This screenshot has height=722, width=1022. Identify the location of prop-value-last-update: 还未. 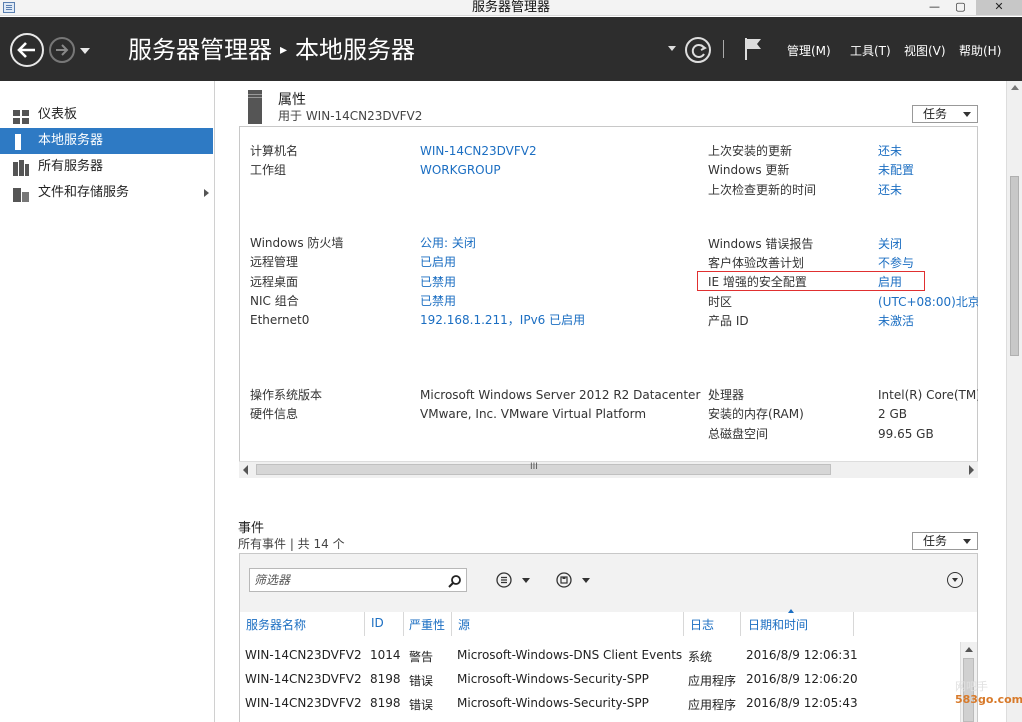
(890, 151).